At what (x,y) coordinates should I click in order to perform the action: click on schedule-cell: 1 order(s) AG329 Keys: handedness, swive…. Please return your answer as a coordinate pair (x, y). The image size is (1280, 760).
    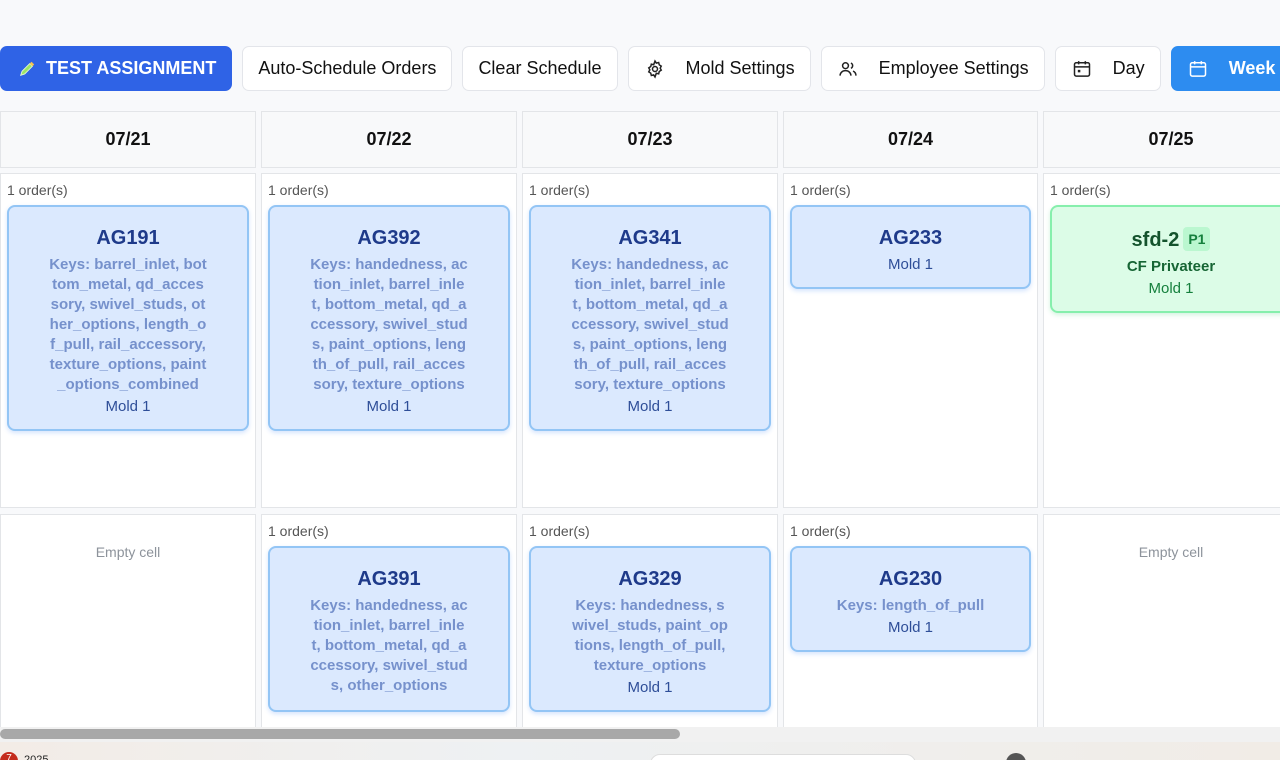
    Looking at the image, I should click on (650, 624).